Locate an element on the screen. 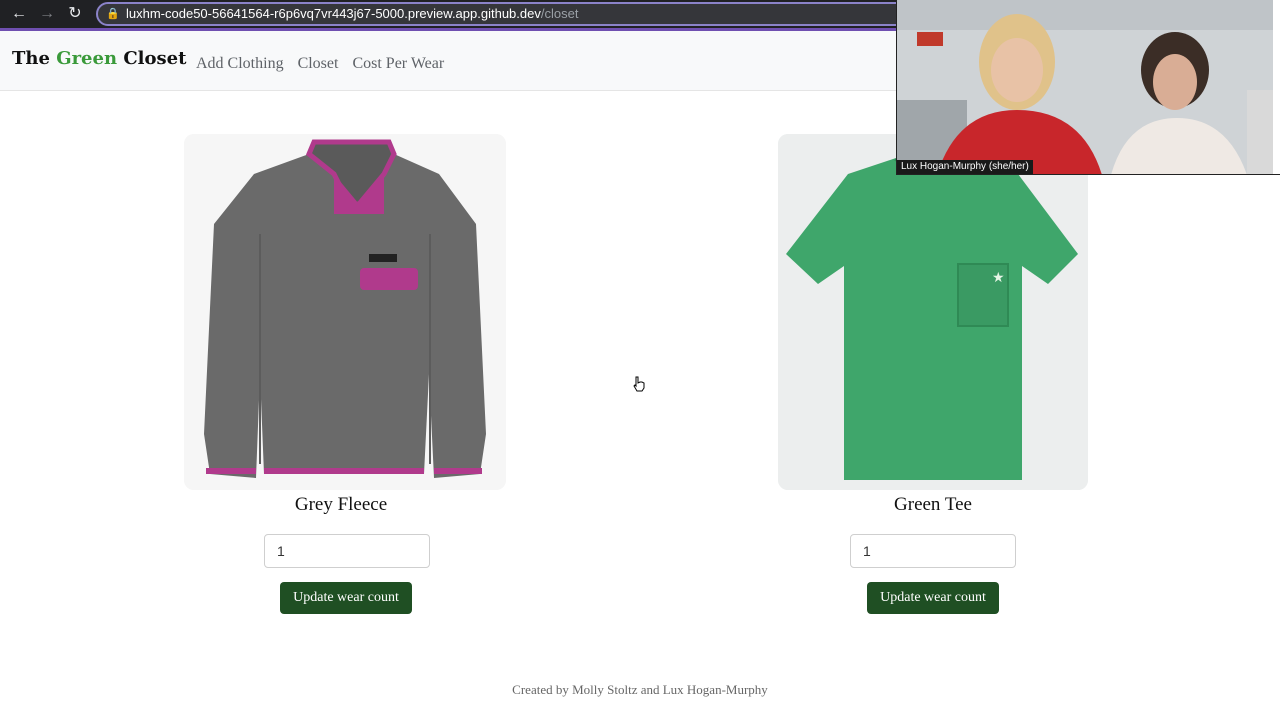  nav-link-add-clothing: Add Clothing is located at coordinates (240, 64).